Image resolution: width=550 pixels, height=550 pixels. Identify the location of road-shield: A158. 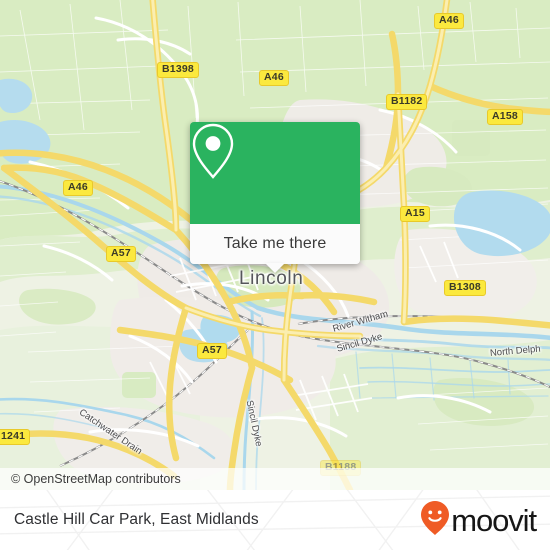
(505, 117).